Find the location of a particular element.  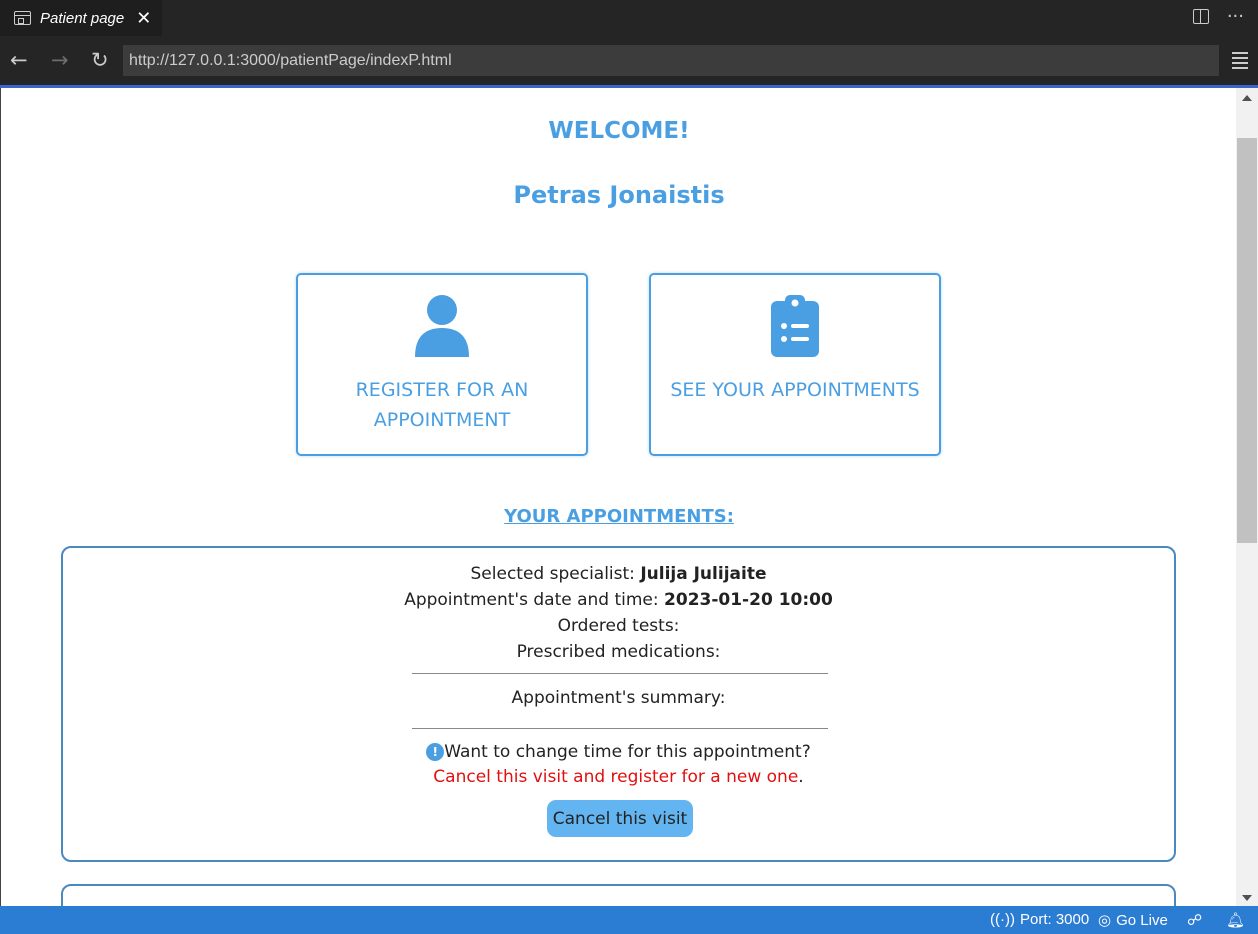

patient-name: Petras Jonaistis is located at coordinates (619, 195).